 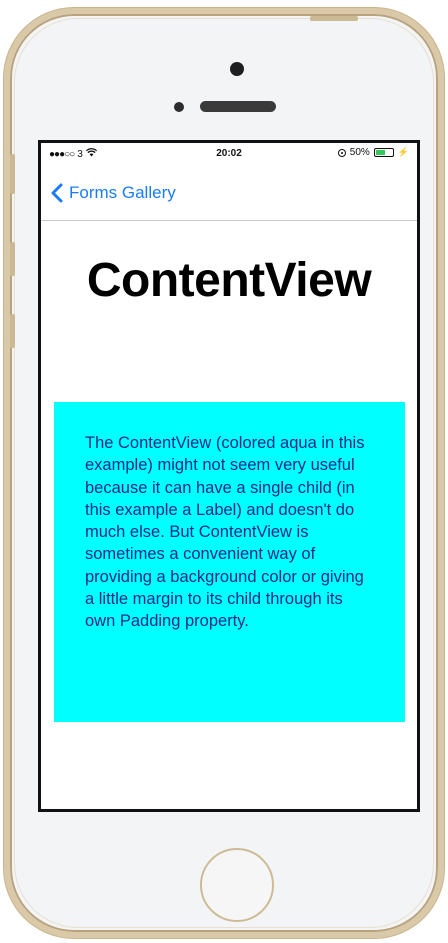 I want to click on volume-up-button, so click(x=12, y=259).